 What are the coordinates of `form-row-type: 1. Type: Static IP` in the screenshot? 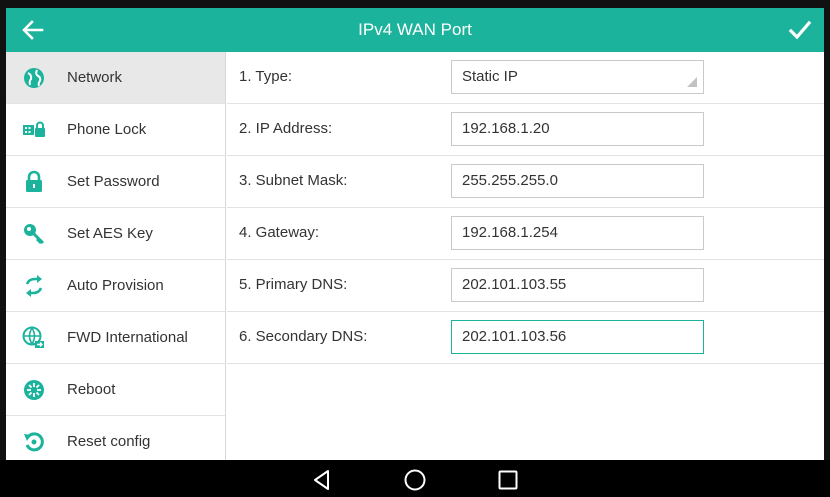 It's located at (525, 78).